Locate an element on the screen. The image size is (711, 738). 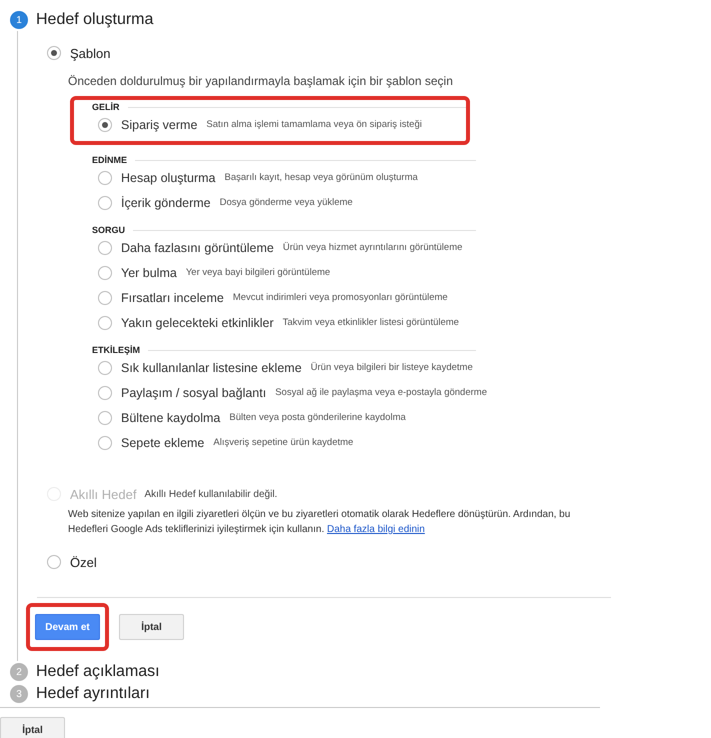
template-label: Yer bulma is located at coordinates (149, 273).